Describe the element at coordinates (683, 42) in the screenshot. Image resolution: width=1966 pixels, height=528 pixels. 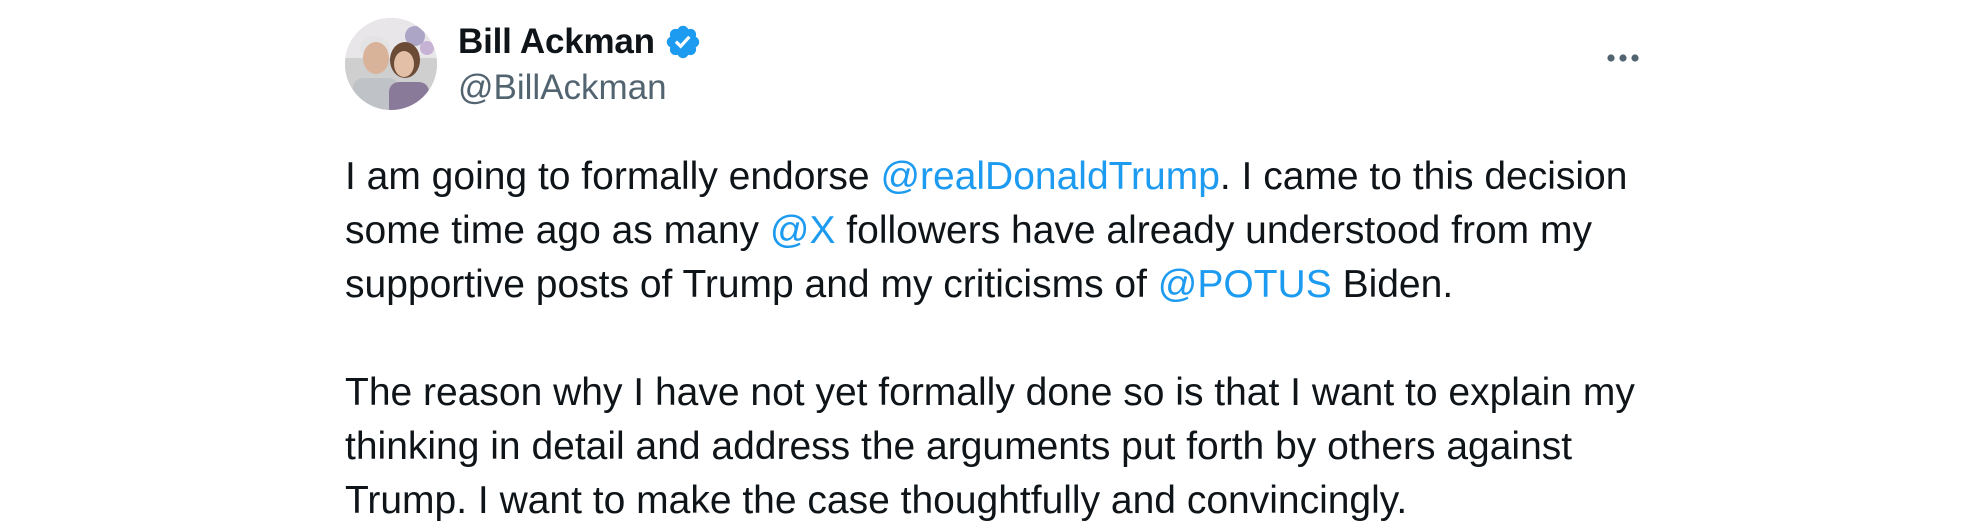
I see `verified-badge-icon` at that location.